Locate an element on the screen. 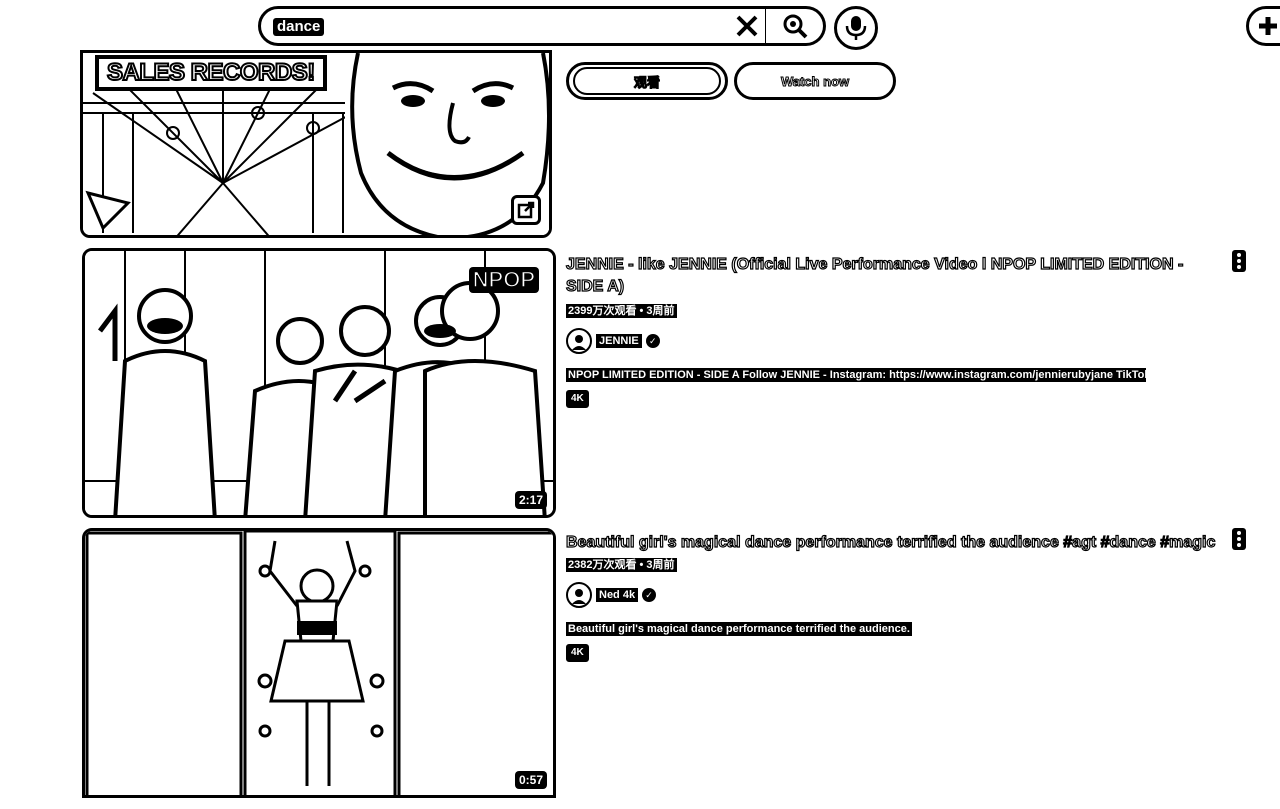  top-bar: dance is located at coordinates (640, 26).